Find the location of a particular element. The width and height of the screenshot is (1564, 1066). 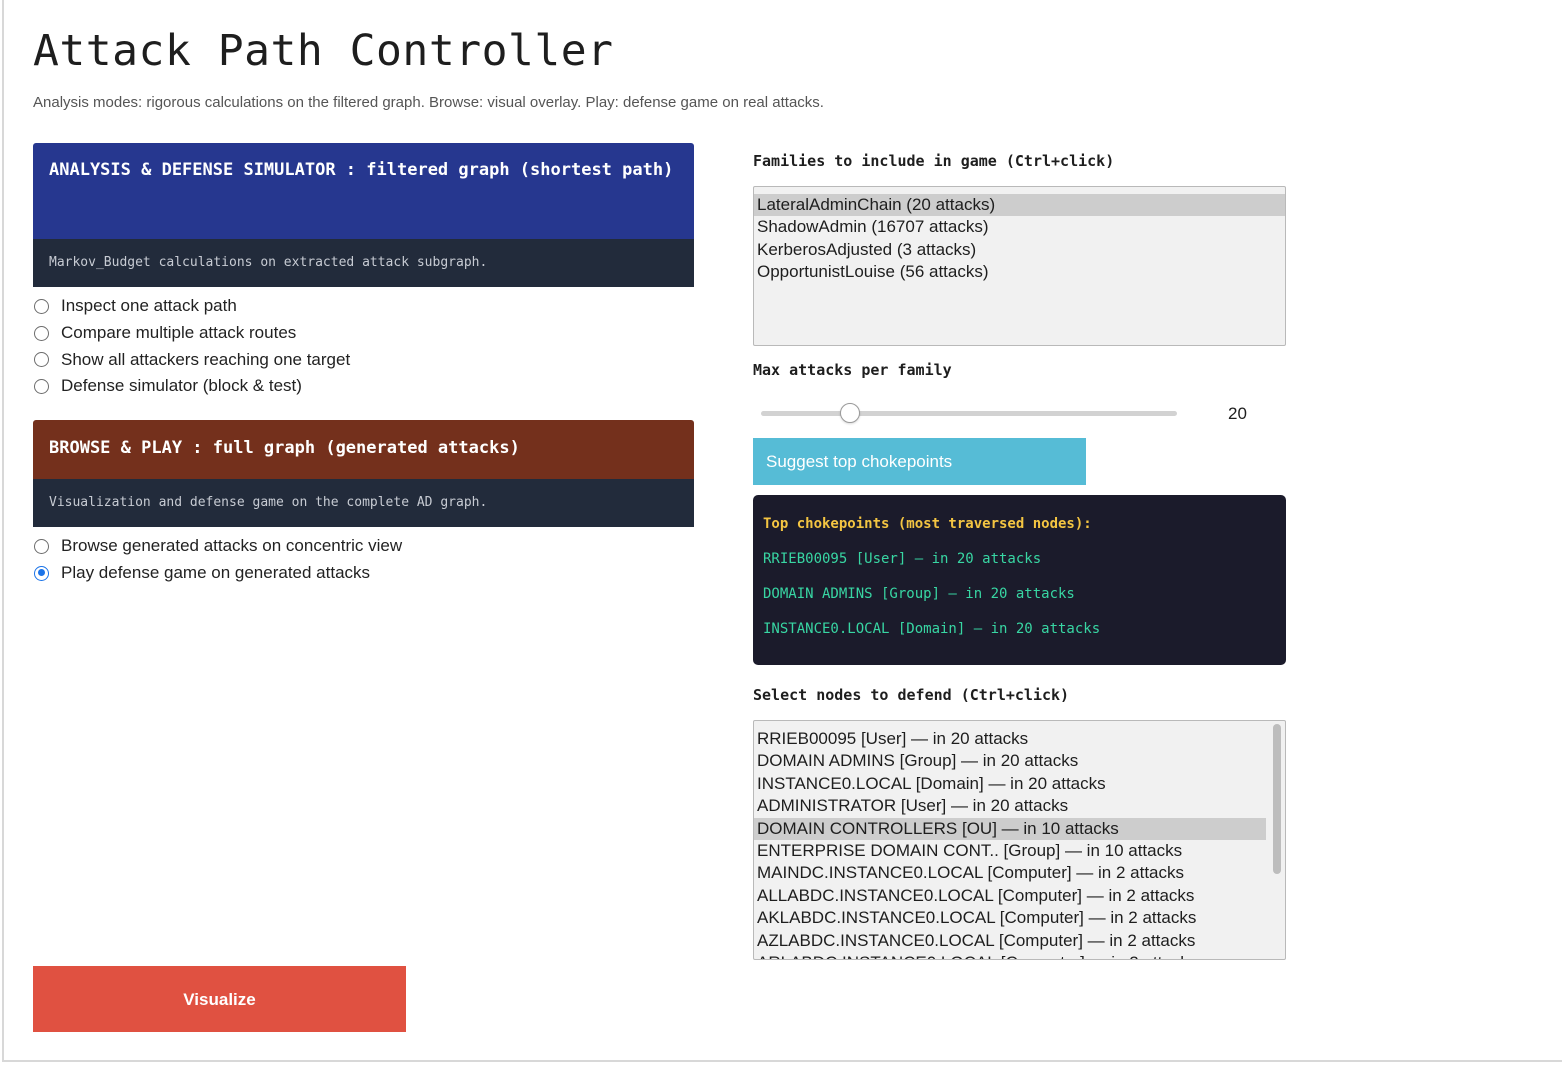

radio-show-all-attackers: Show all attackers reaching one target is located at coordinates (191, 359).